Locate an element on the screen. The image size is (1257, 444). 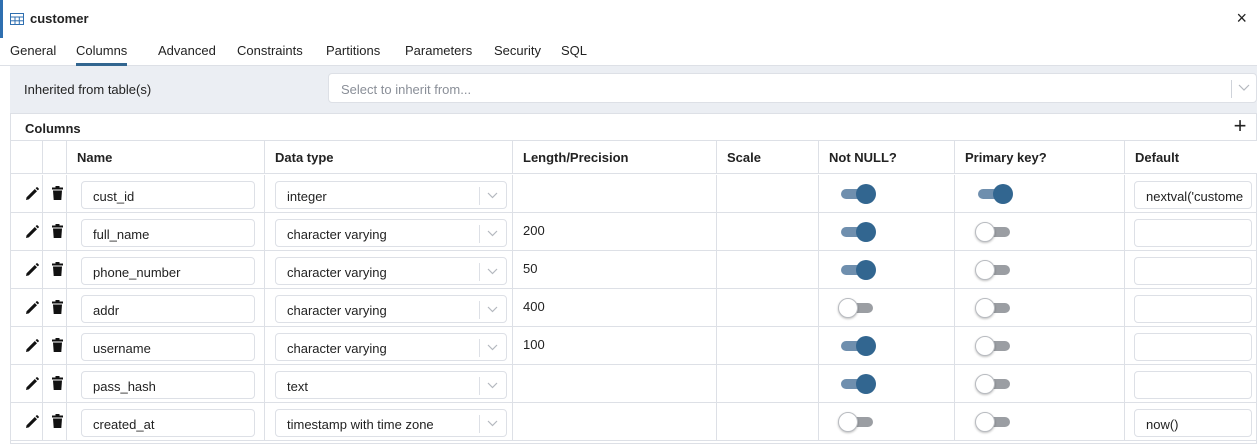
columns-section-title: Columns is located at coordinates (53, 128).